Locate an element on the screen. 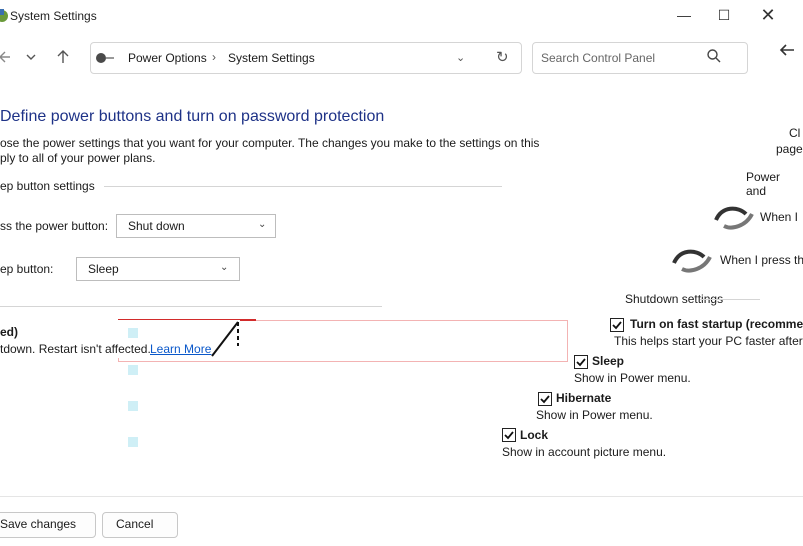 The image size is (803, 546). overlay-text-fragment: When I is located at coordinates (779, 217).